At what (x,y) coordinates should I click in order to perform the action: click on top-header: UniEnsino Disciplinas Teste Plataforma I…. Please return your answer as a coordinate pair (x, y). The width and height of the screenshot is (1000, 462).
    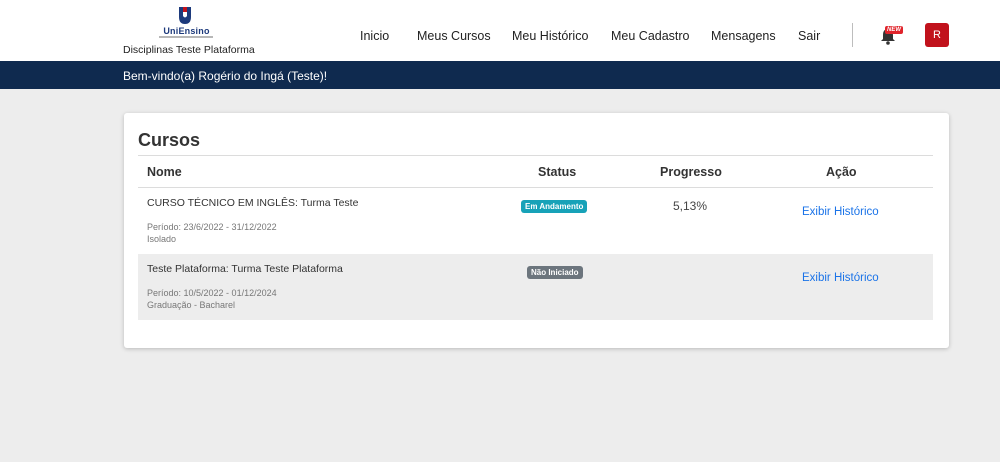
    Looking at the image, I should click on (500, 30).